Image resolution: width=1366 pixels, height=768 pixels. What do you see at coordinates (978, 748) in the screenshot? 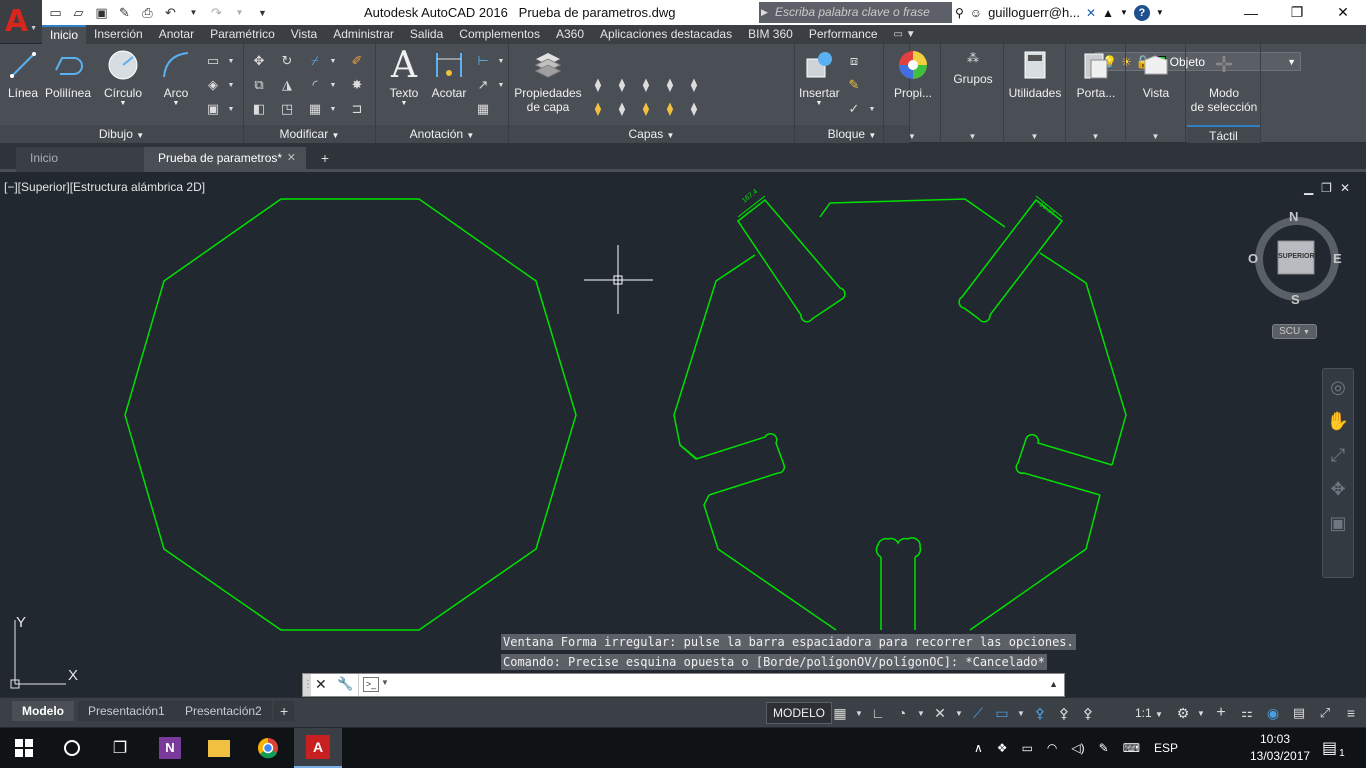
I see `show-hidden-icons-icon: ∧` at bounding box center [978, 748].